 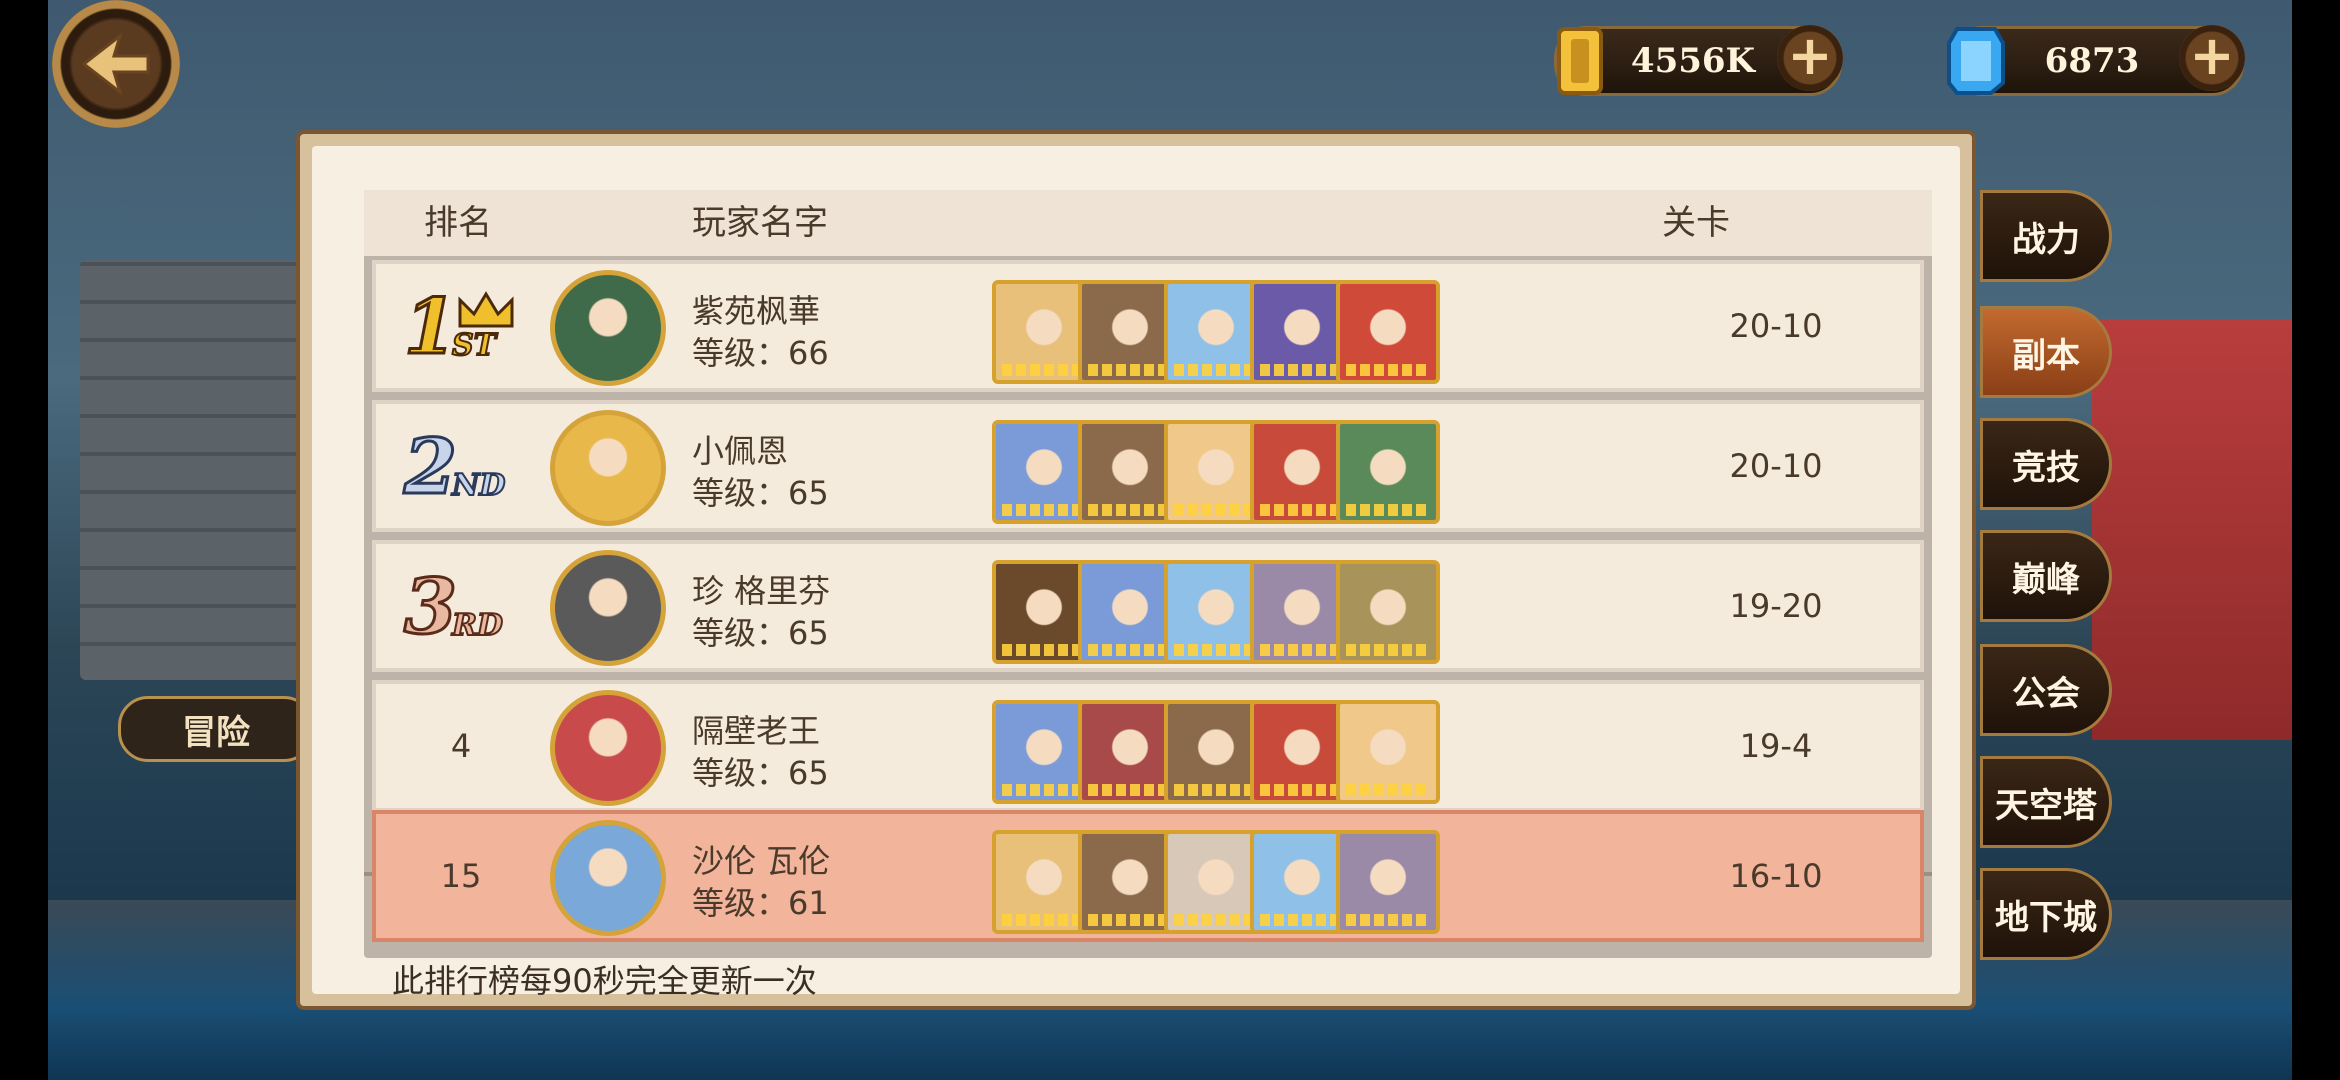 What do you see at coordinates (216, 729) in the screenshot?
I see `background-adventure-banner: 冒险` at bounding box center [216, 729].